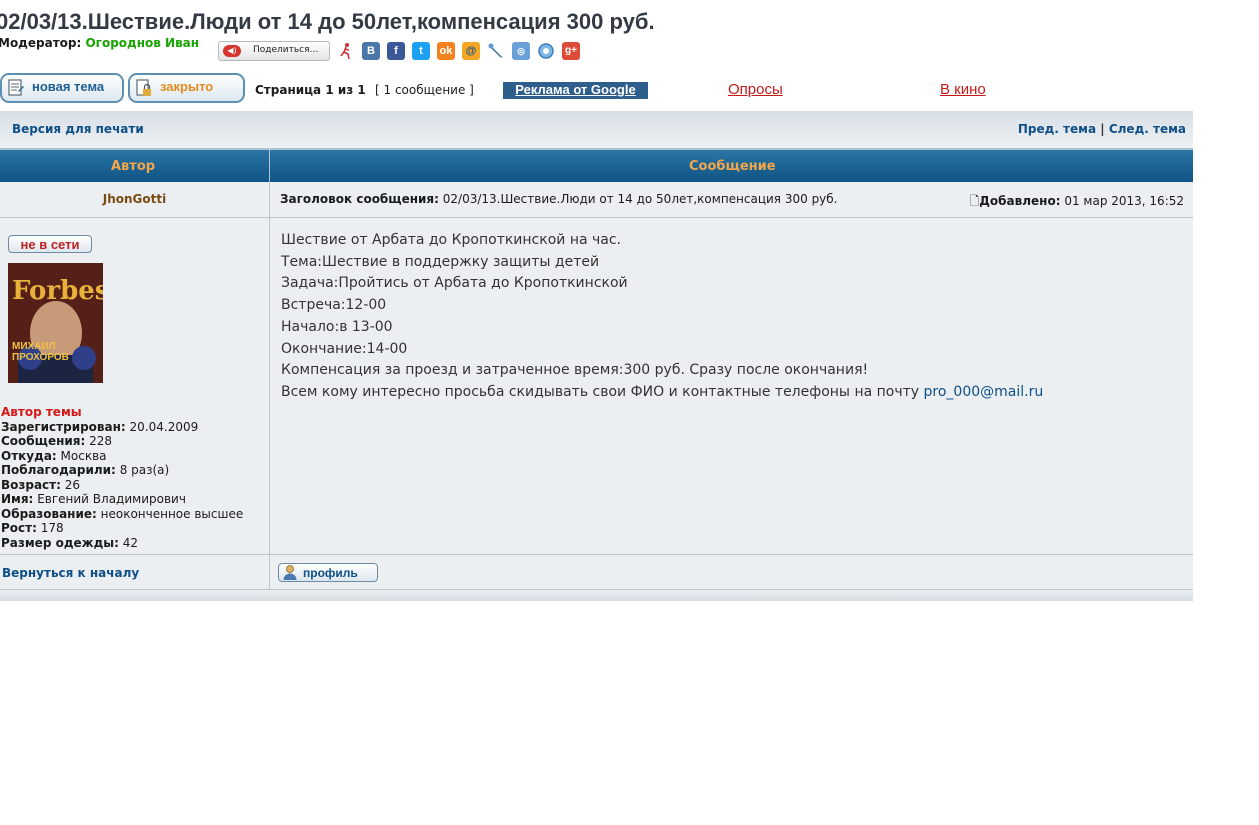 The image size is (1259, 825). Describe the element at coordinates (571, 51) in the screenshot. I see `google-plus-icon: g+` at that location.